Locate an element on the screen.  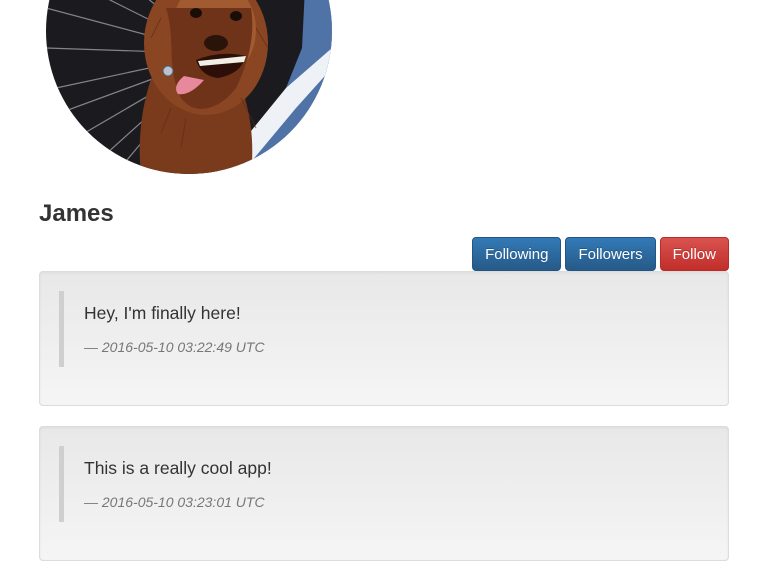
post-timestamp: — 2016-05-10 03:23:01 UTC is located at coordinates (174, 502).